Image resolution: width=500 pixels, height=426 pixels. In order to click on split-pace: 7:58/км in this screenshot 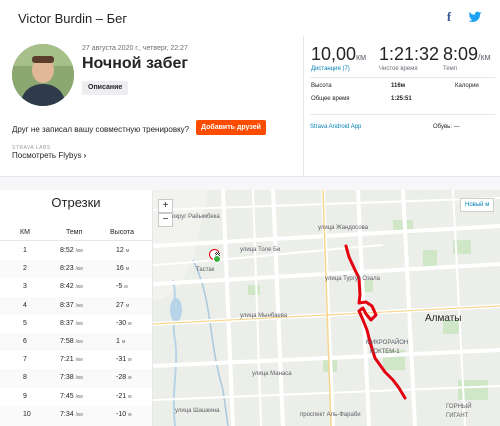, I will do `click(71, 341)`.